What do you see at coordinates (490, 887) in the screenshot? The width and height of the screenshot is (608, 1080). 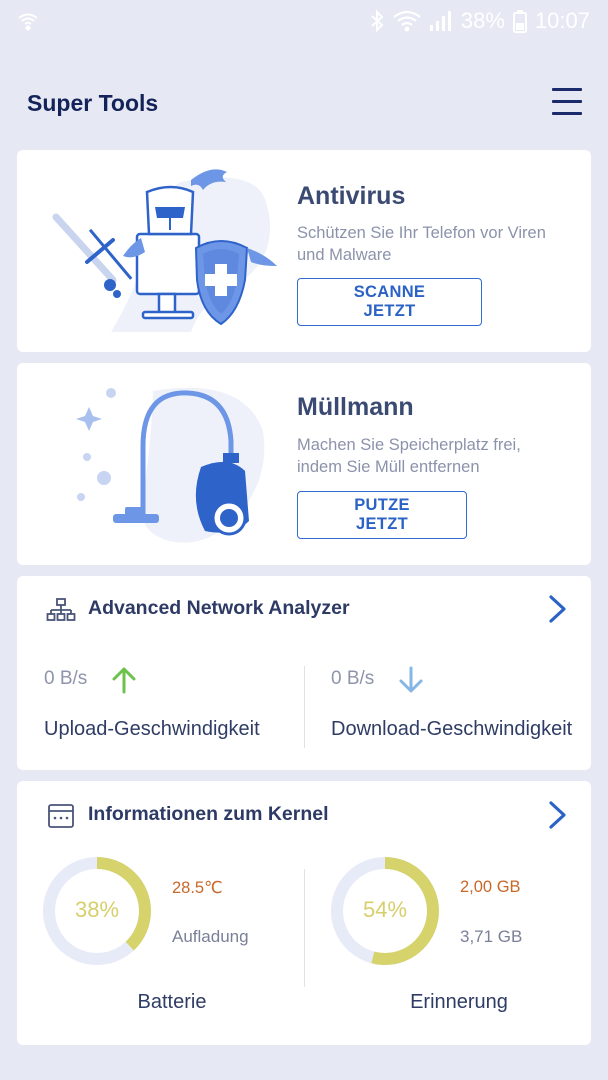 I see `memory-used: 2,00 GB` at bounding box center [490, 887].